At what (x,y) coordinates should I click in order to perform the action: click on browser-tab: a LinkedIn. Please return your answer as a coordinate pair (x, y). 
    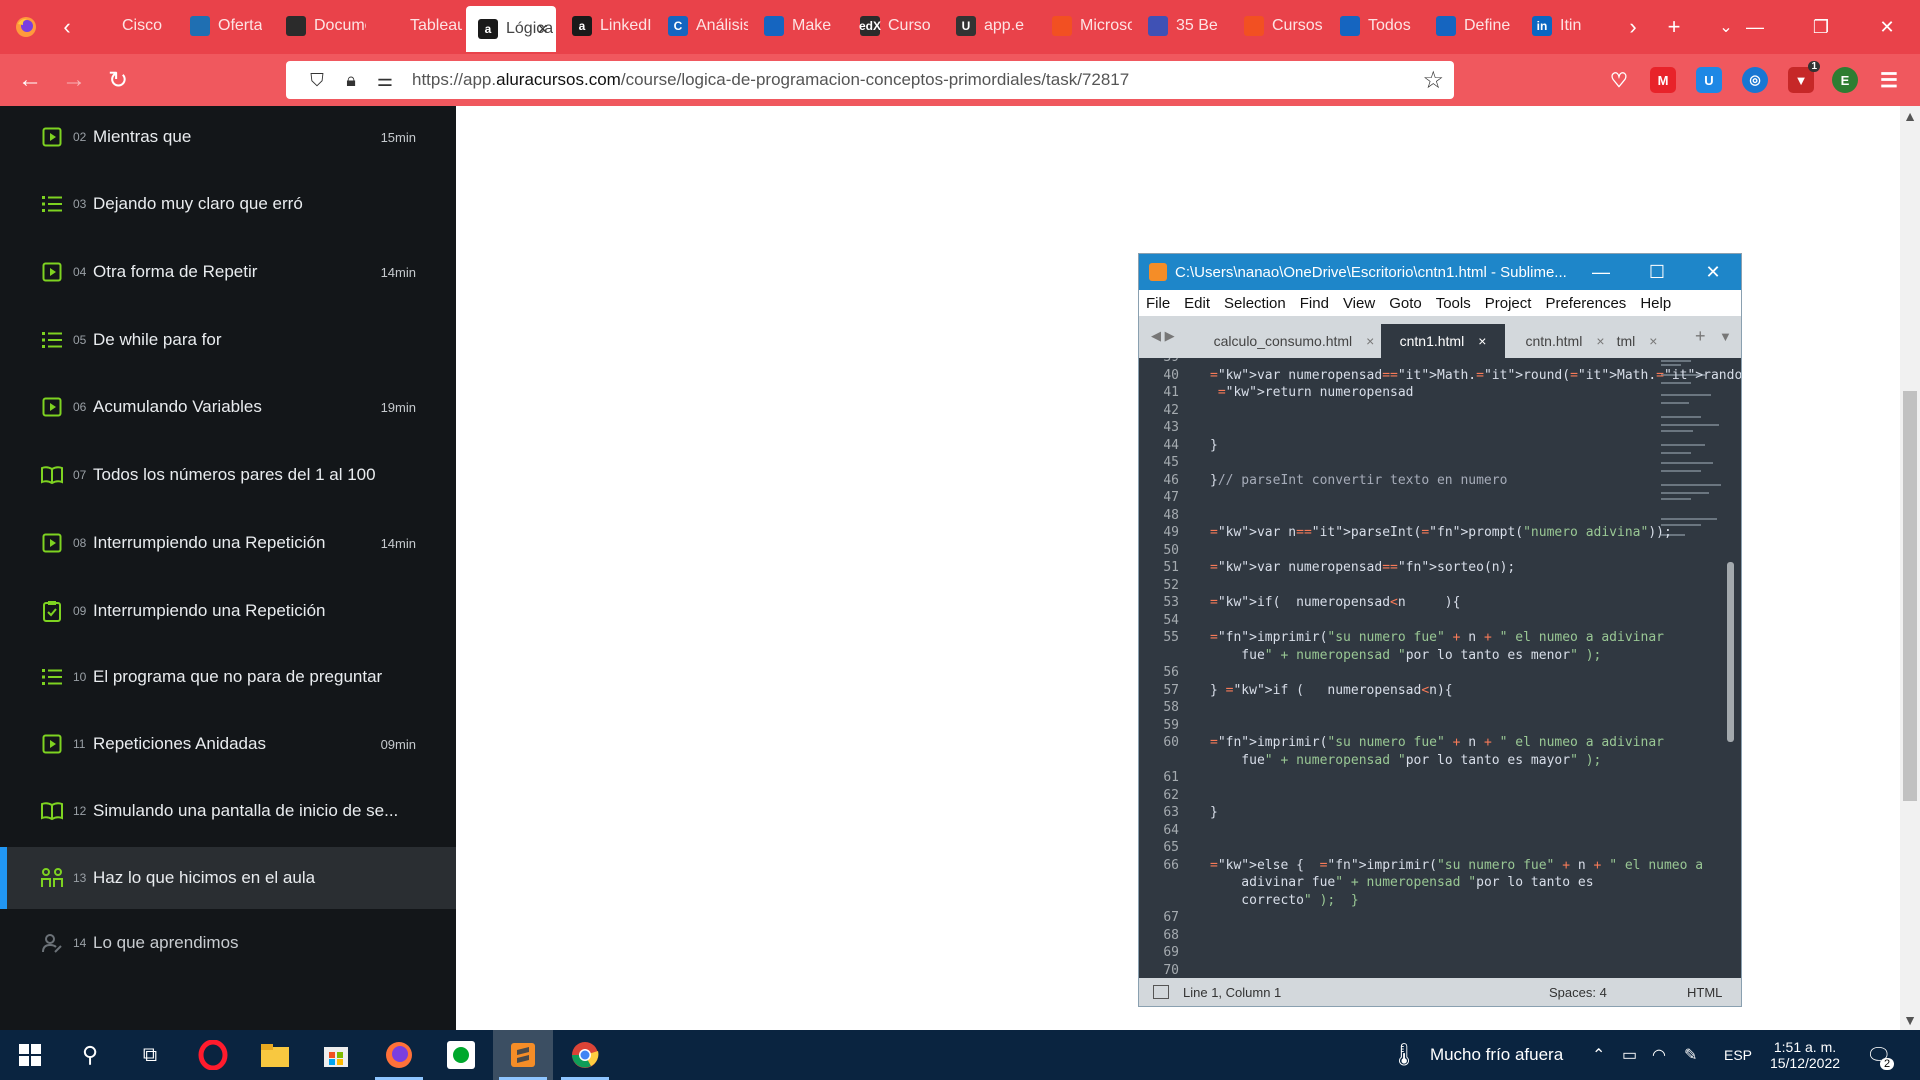
    Looking at the image, I should click on (606, 26).